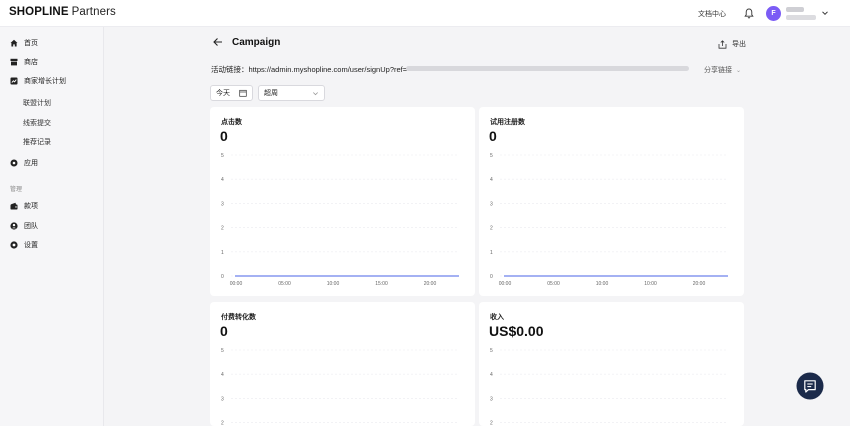 This screenshot has height=426, width=850. I want to click on logo: SHOPLINE Partners, so click(62, 12).